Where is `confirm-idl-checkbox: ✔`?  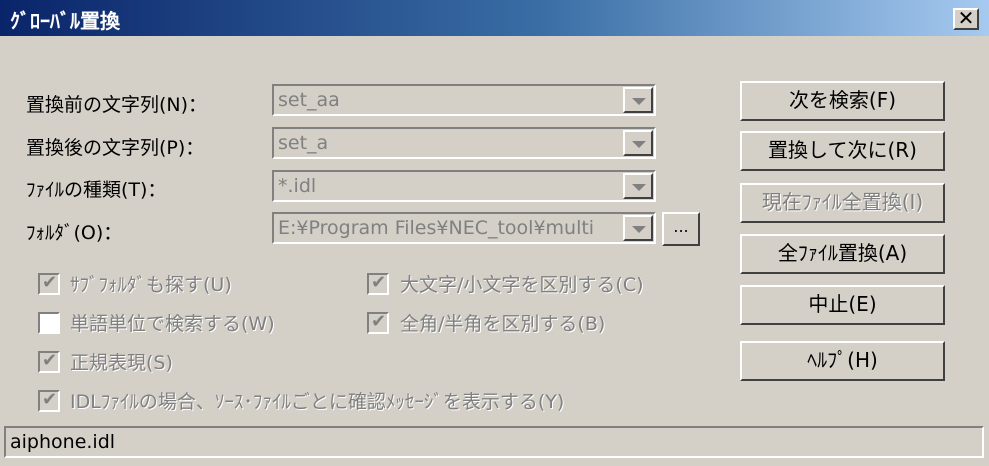 confirm-idl-checkbox: ✔ is located at coordinates (49, 400).